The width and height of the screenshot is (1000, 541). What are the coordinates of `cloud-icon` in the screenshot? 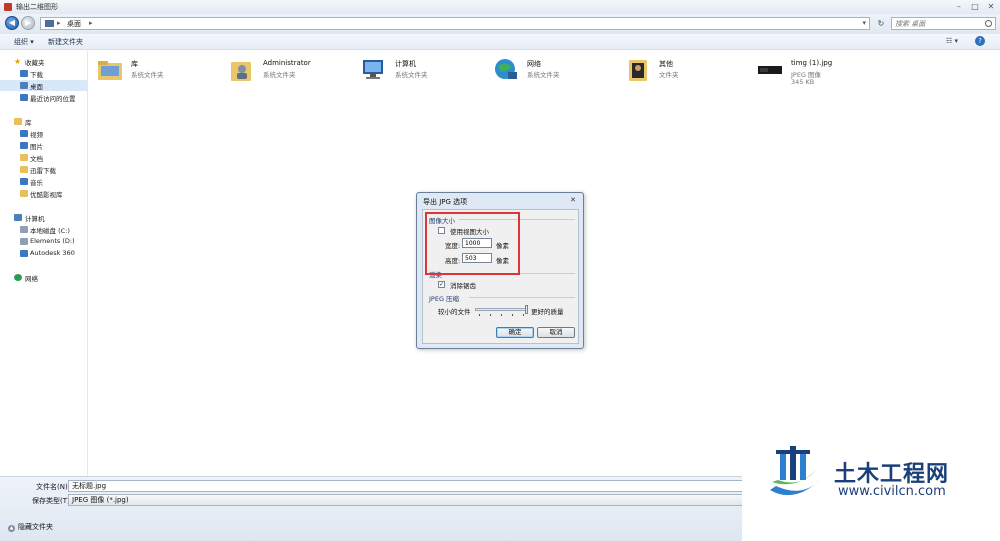 It's located at (24, 253).